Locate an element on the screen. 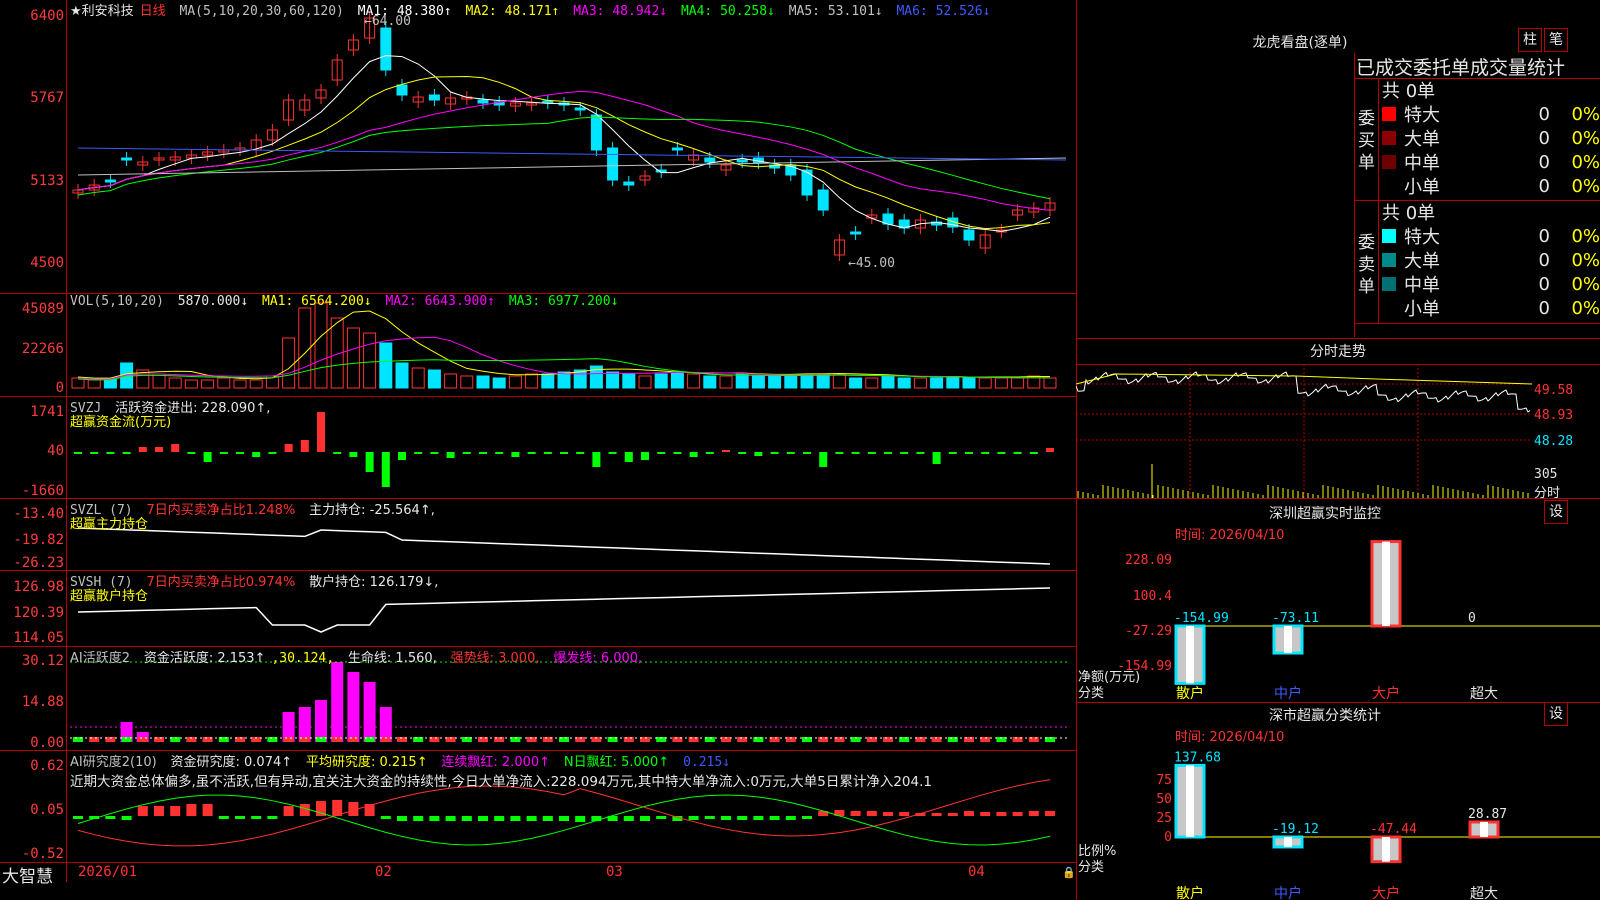 This screenshot has width=1600, height=900. row-name: 小单 is located at coordinates (1422, 187).